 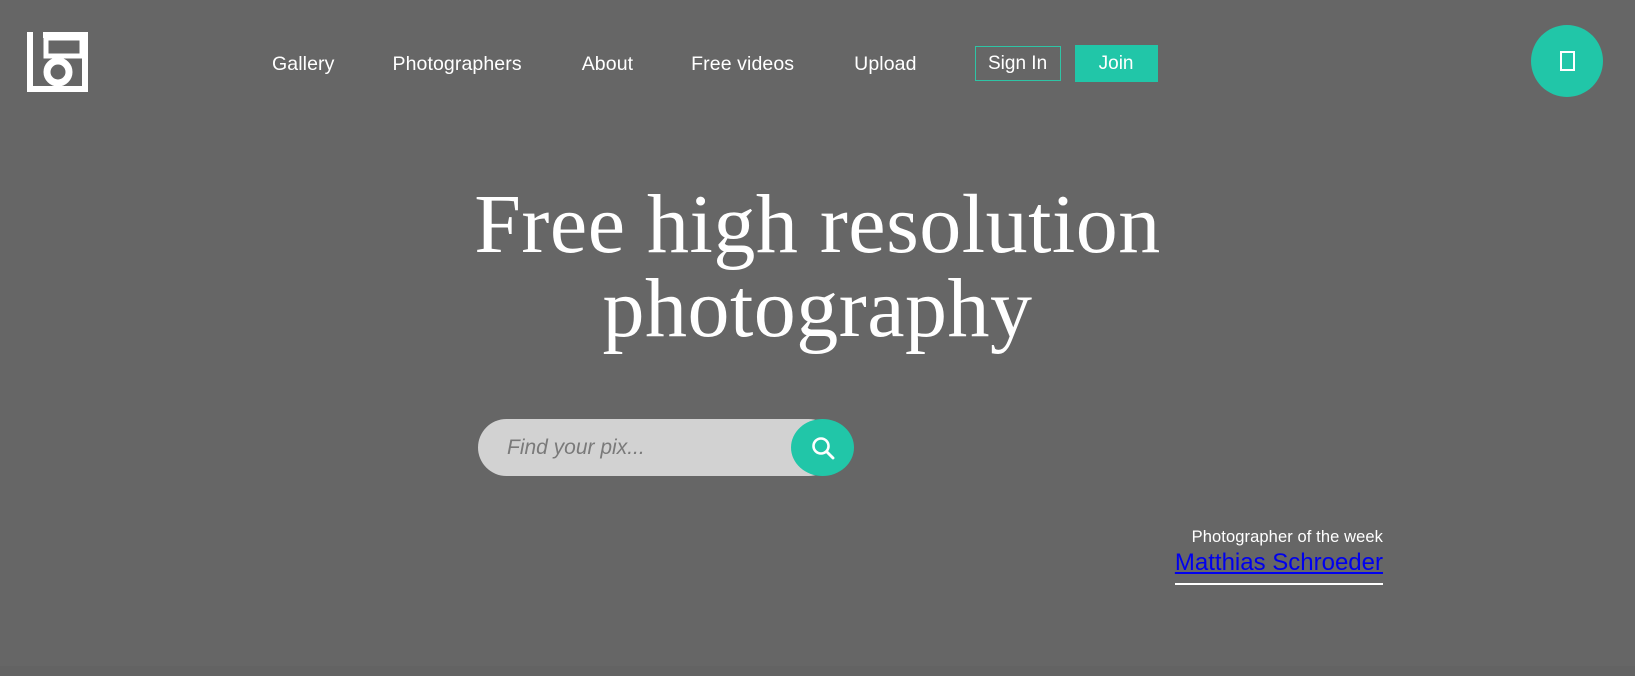 I want to click on user-avatar-button, so click(x=1567, y=61).